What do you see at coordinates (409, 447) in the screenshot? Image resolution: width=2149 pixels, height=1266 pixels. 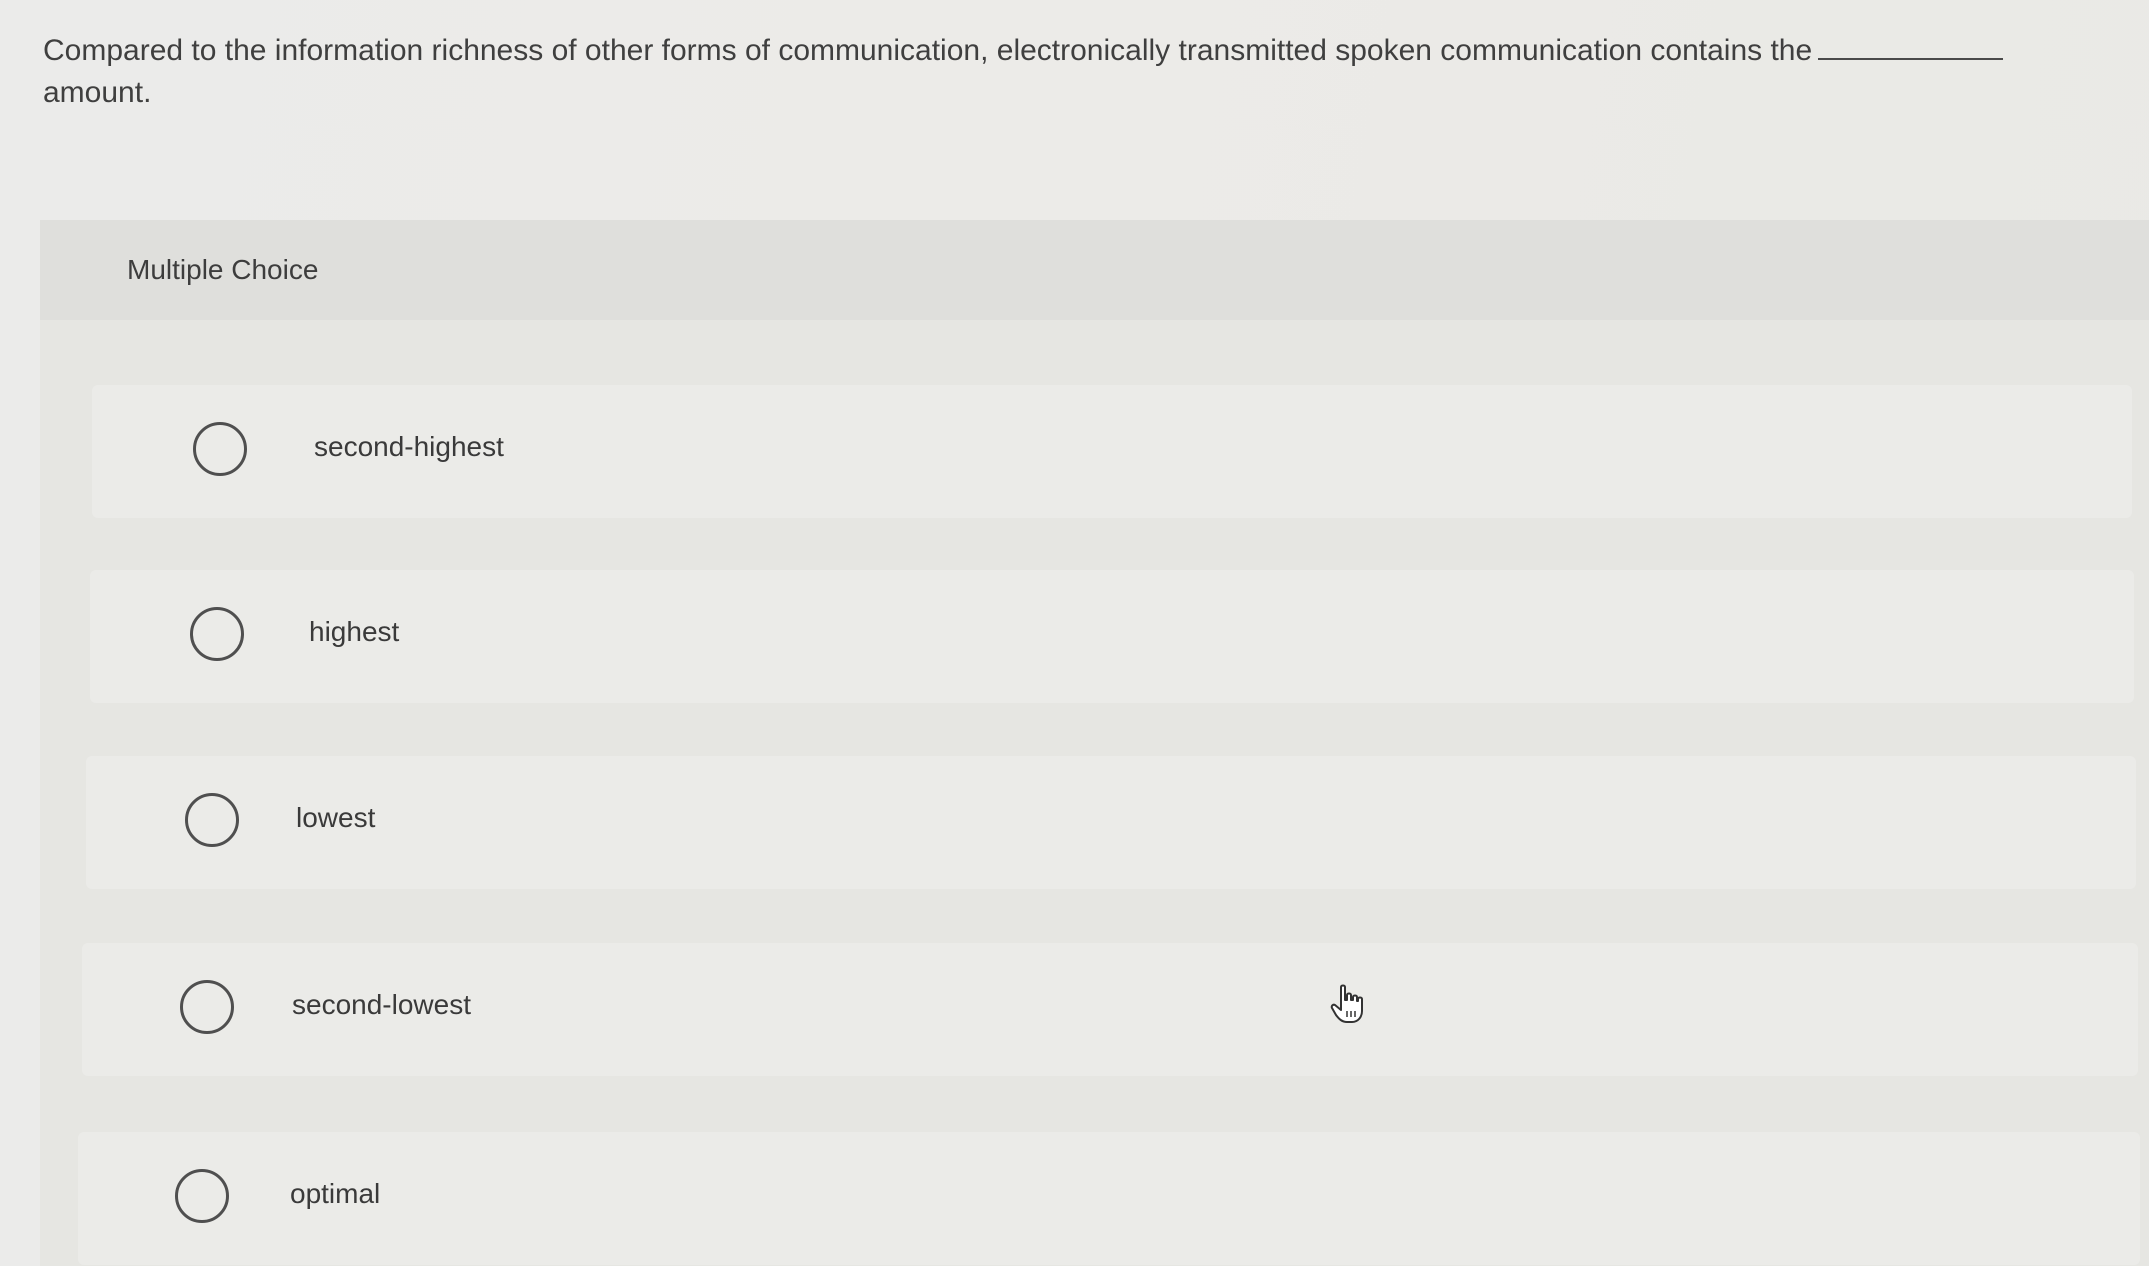 I see `option-label: second-highest` at bounding box center [409, 447].